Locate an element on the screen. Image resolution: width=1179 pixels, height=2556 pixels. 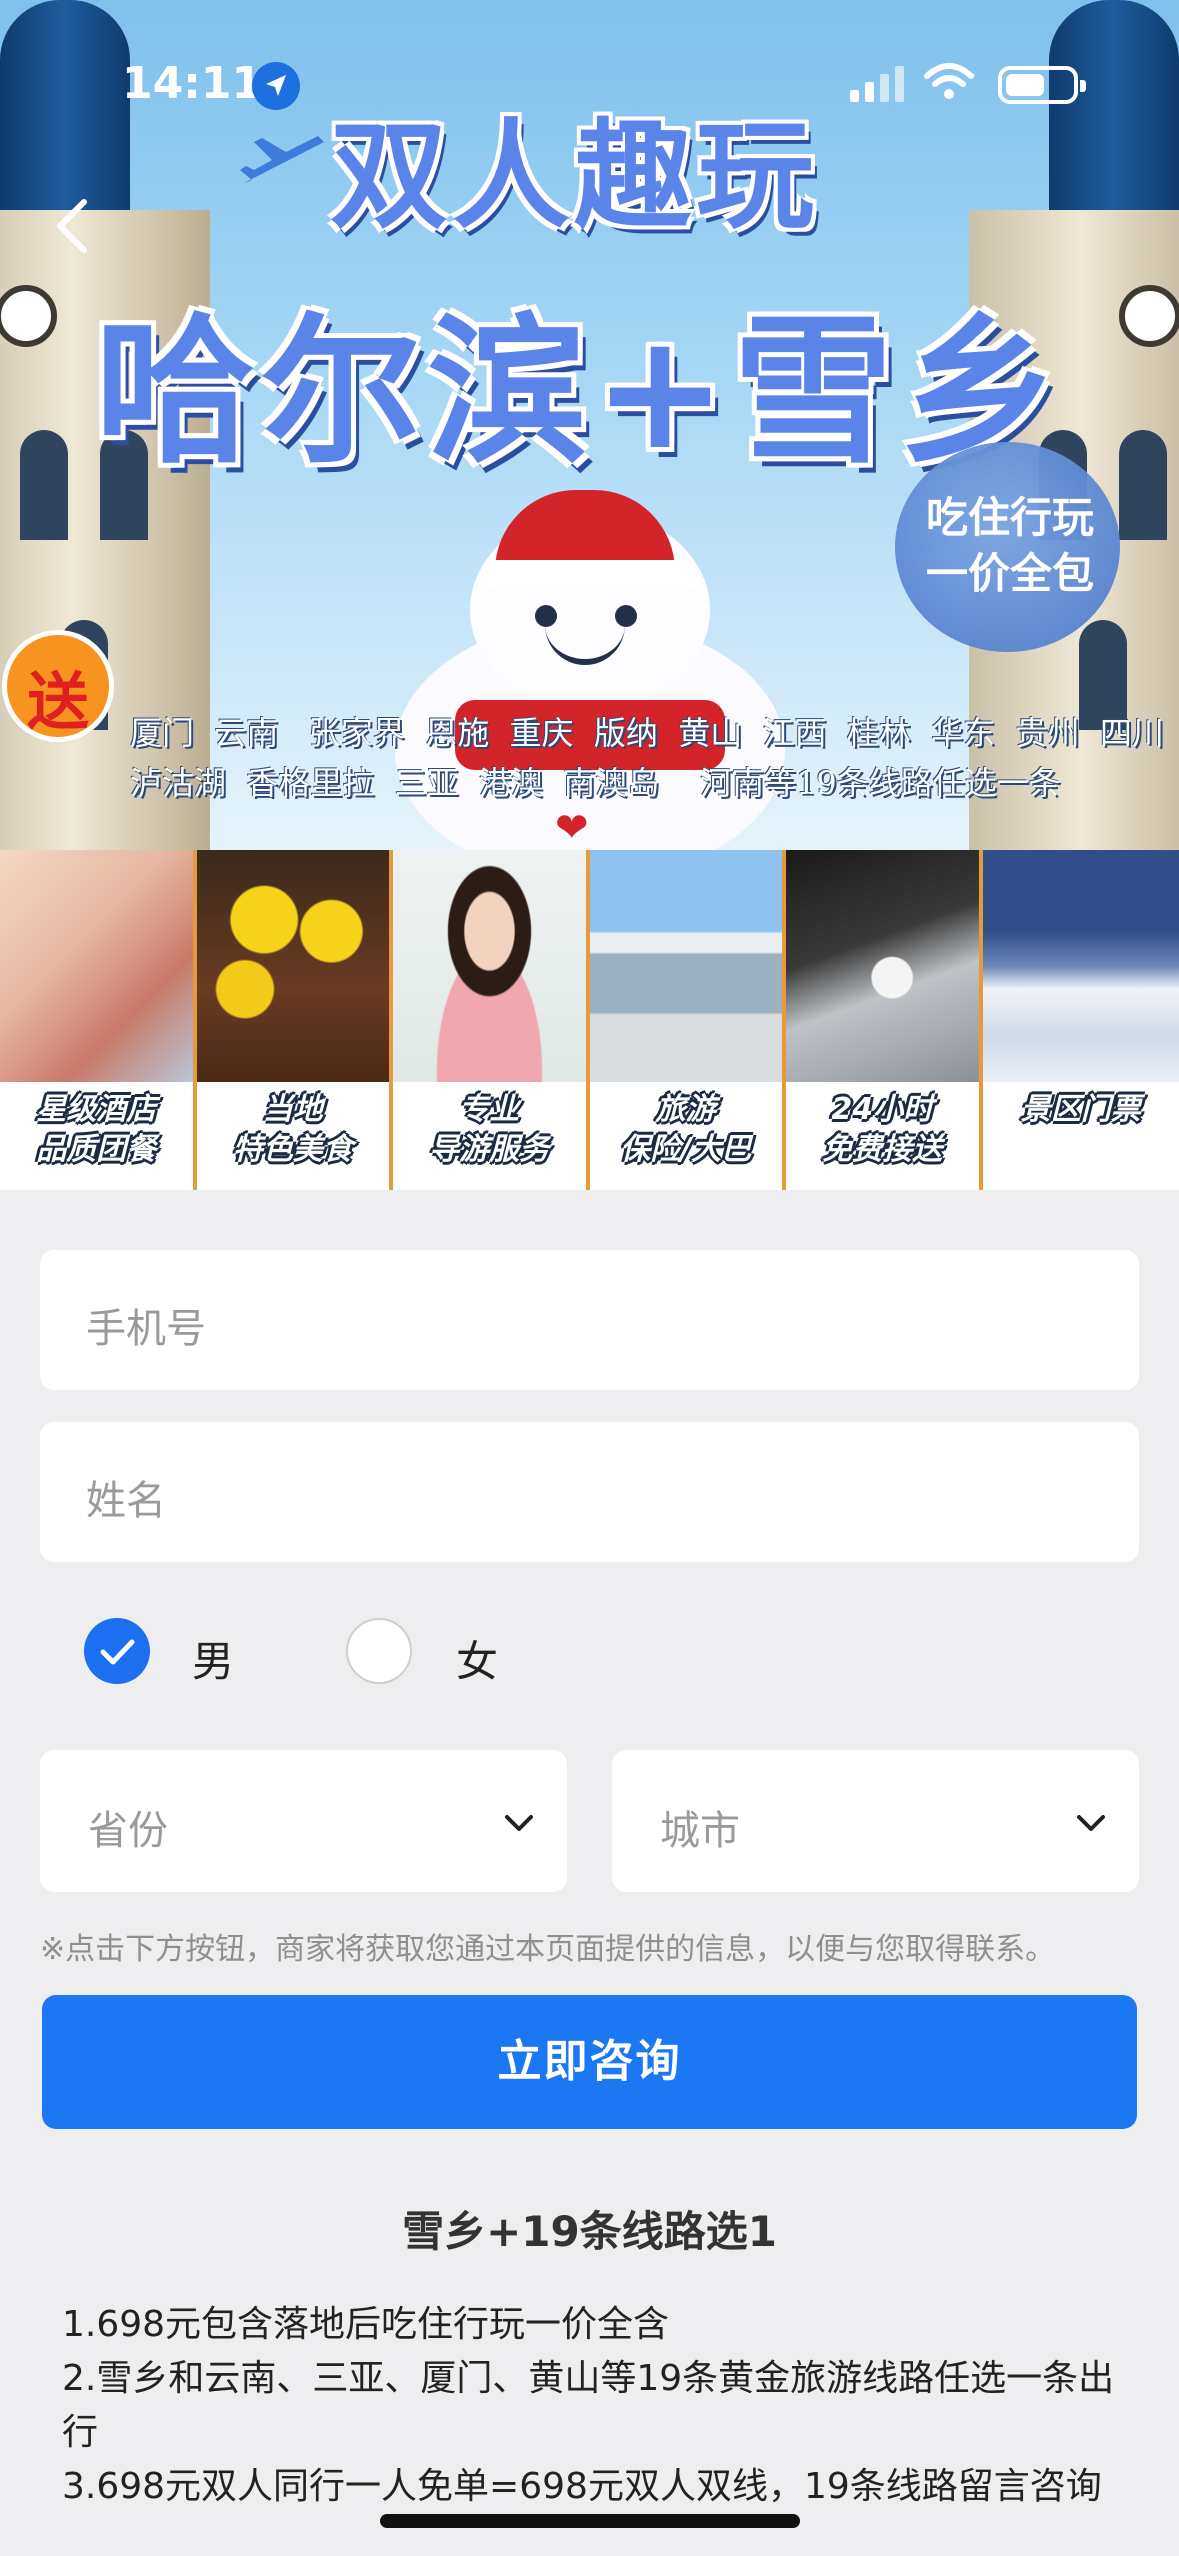
male-radio is located at coordinates (117, 1651).